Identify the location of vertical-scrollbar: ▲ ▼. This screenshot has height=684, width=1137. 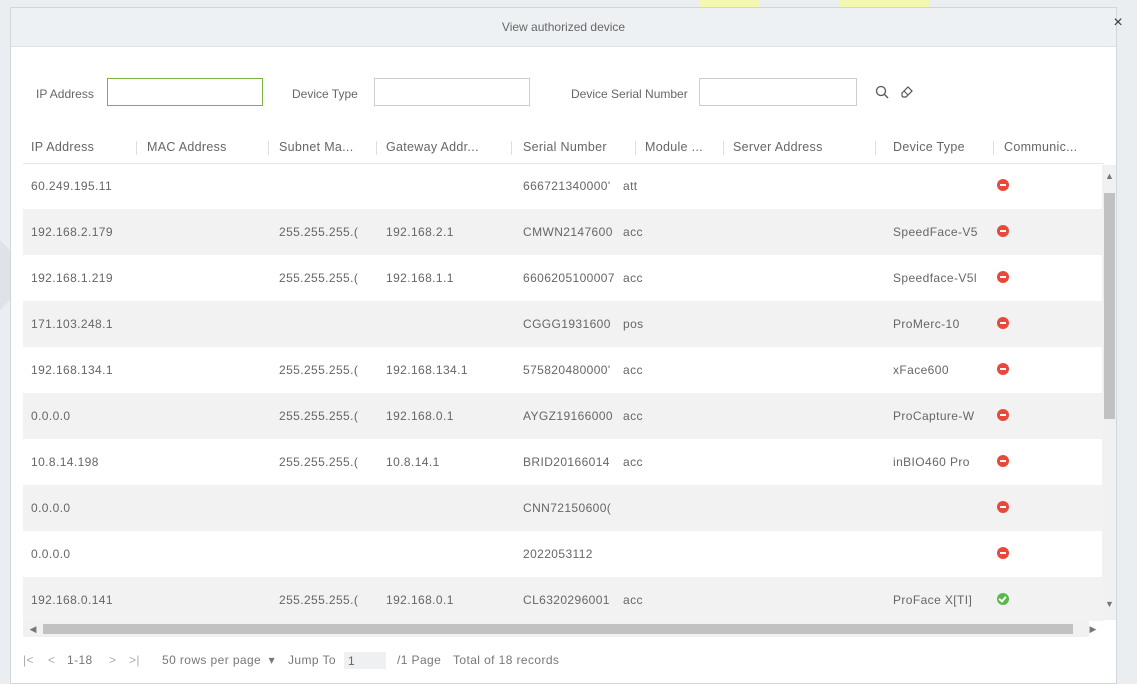
(1109, 392).